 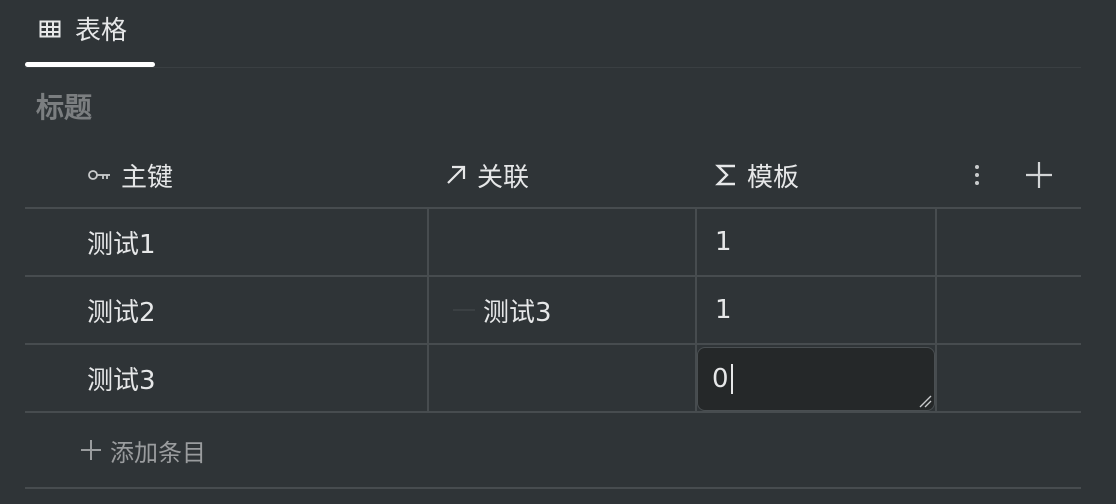 I want to click on arrow-up-right-icon, so click(x=456, y=175).